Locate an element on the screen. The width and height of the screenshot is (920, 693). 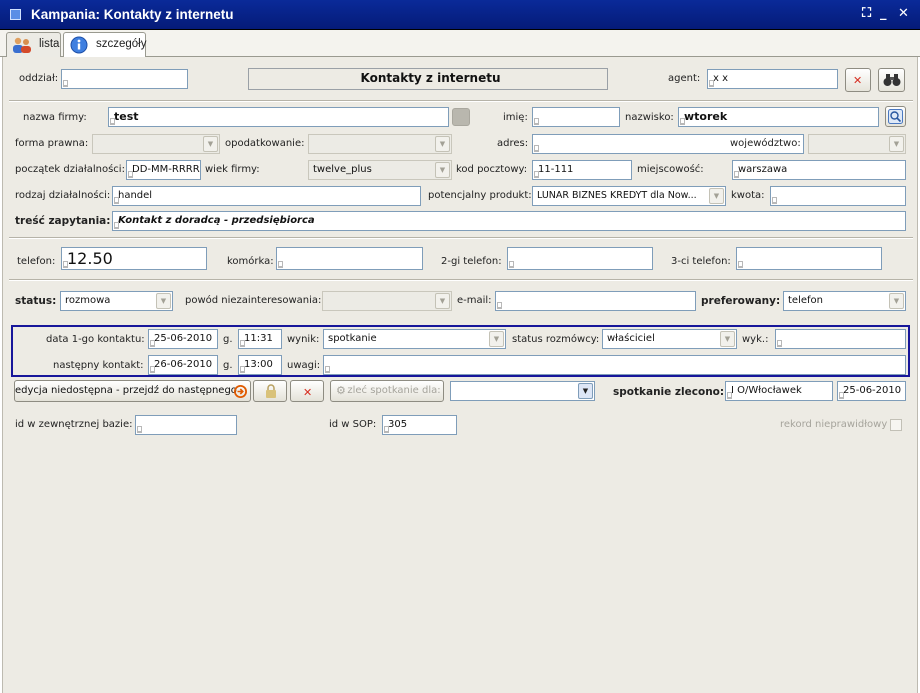
telefon-label: telefon: is located at coordinates (36, 261).